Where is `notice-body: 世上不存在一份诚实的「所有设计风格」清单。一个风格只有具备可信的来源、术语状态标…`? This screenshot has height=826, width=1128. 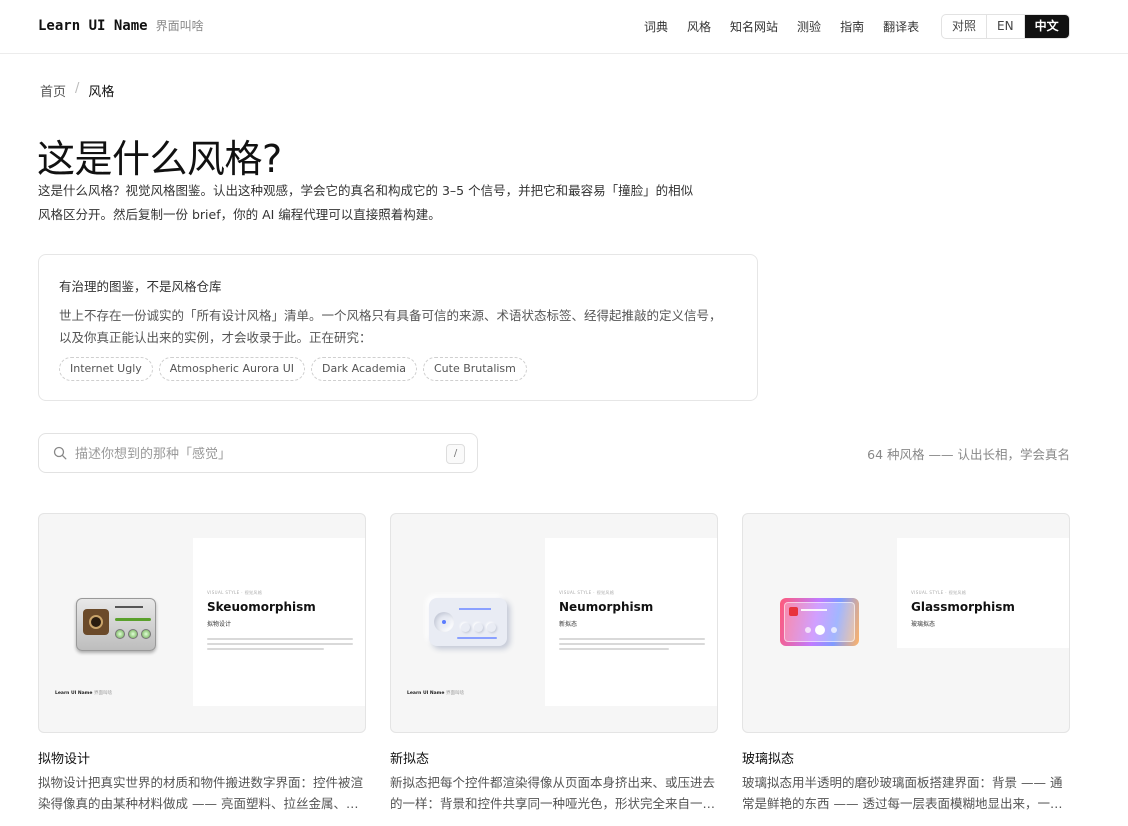 notice-body: 世上不存在一份诚实的「所有设计风格」清单。一个风格只有具备可信的来源、术语状态标… is located at coordinates (390, 326).